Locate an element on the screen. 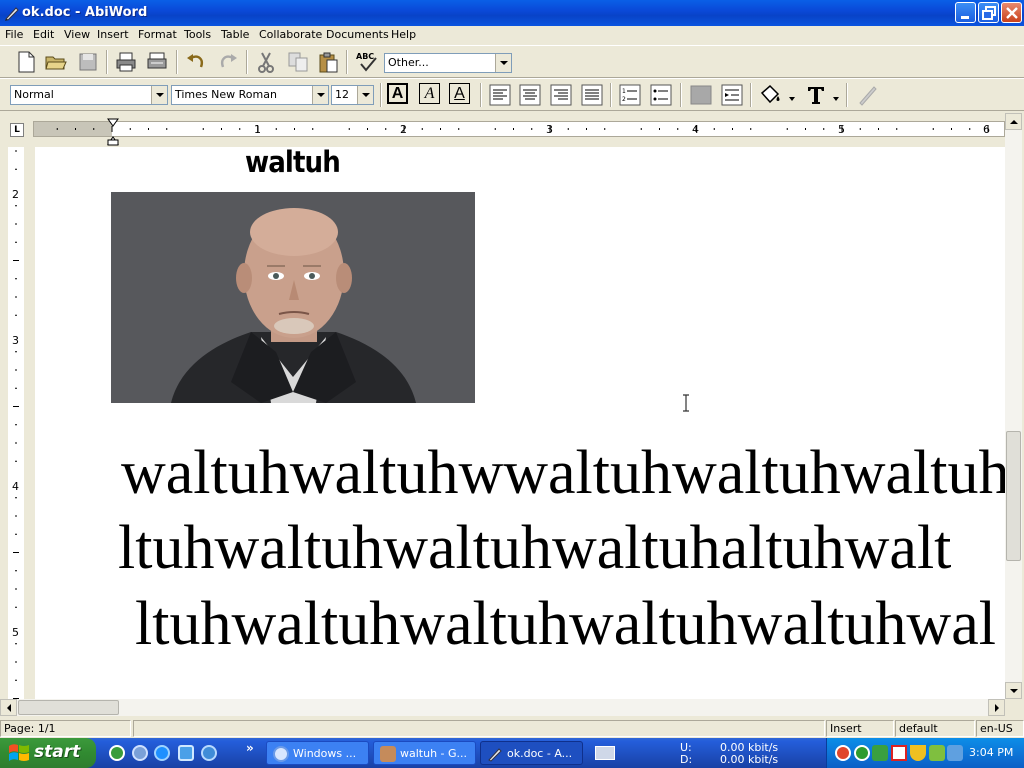  tab-stop-selector: L is located at coordinates (17, 130).